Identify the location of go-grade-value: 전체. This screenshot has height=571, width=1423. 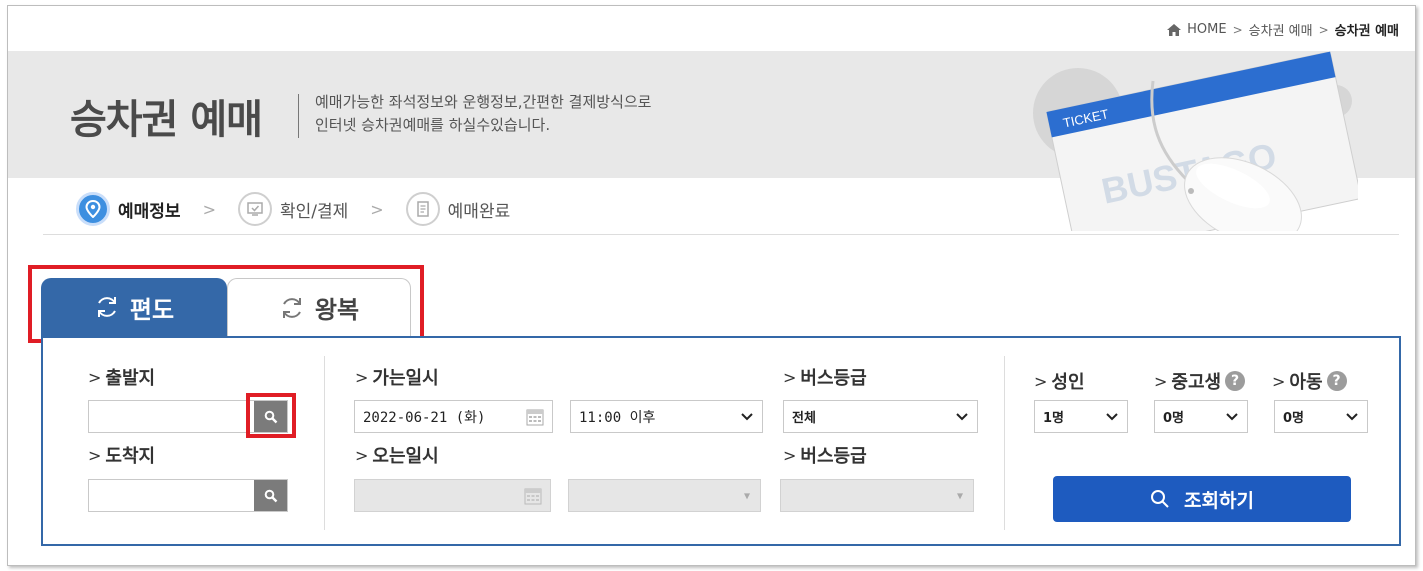
(804, 418).